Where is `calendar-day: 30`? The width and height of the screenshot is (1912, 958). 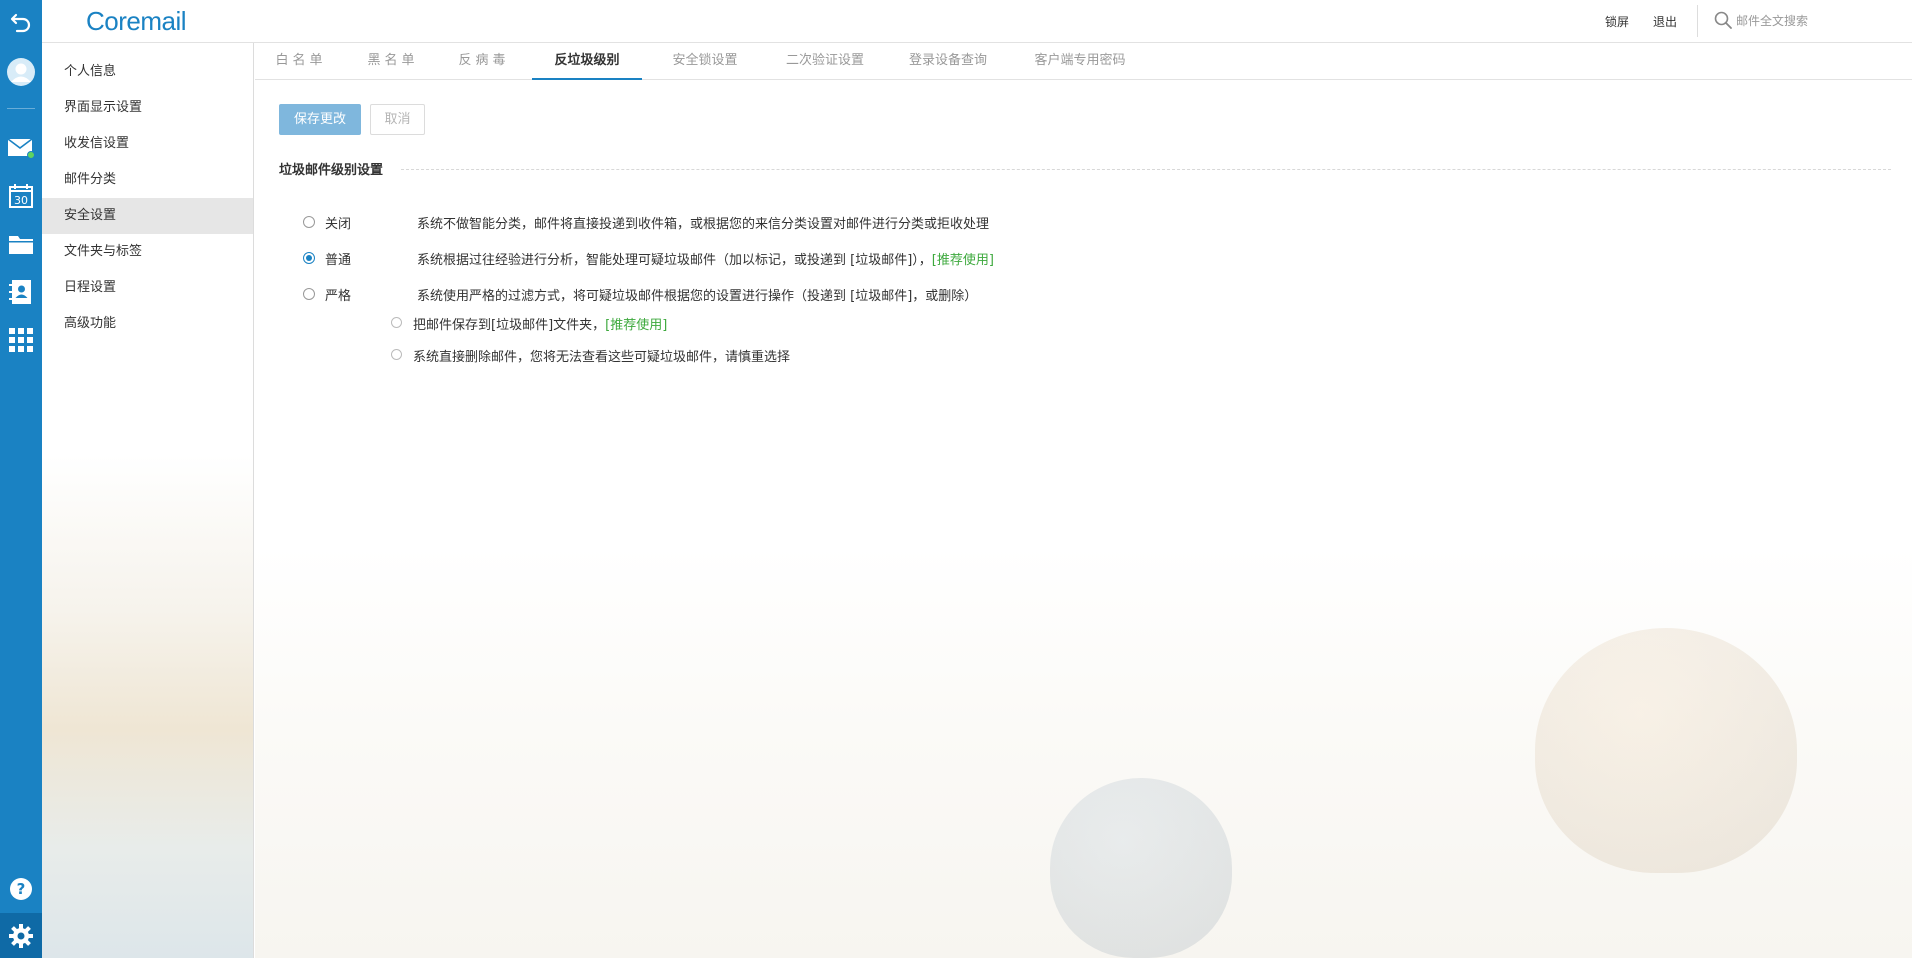
calendar-day: 30 is located at coordinates (21, 200).